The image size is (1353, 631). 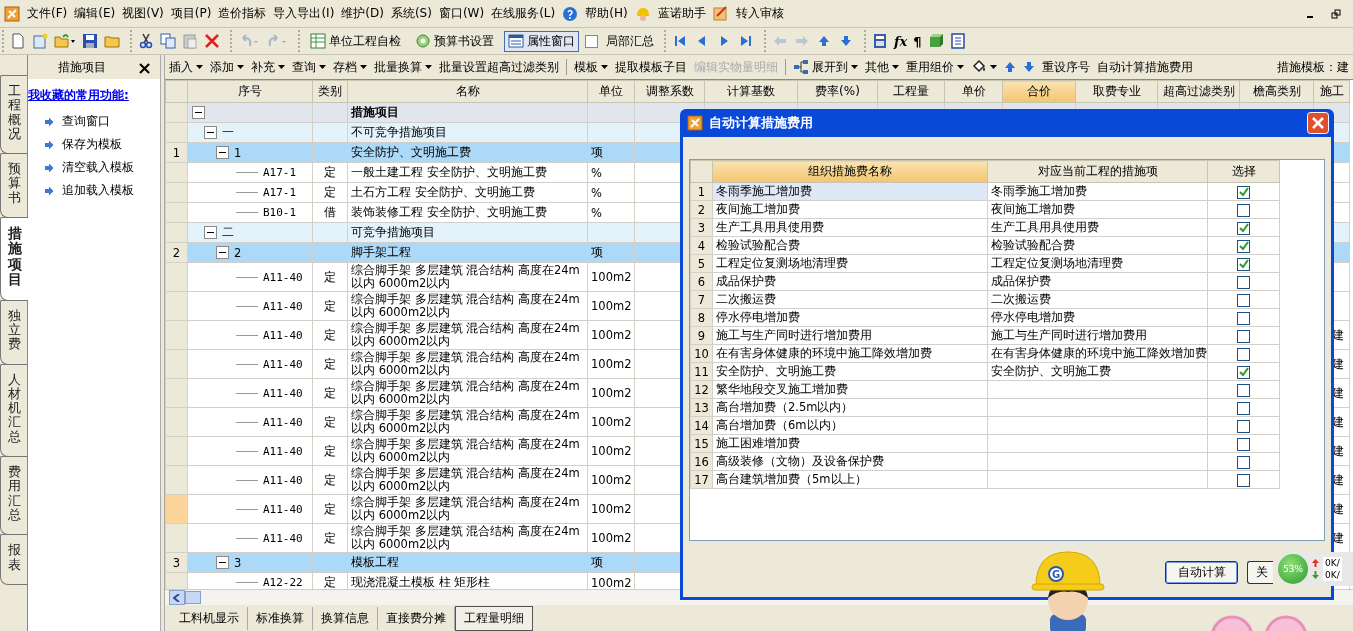 I want to click on toolbar-button: 批量设置超高过滤类别, so click(x=499, y=67).